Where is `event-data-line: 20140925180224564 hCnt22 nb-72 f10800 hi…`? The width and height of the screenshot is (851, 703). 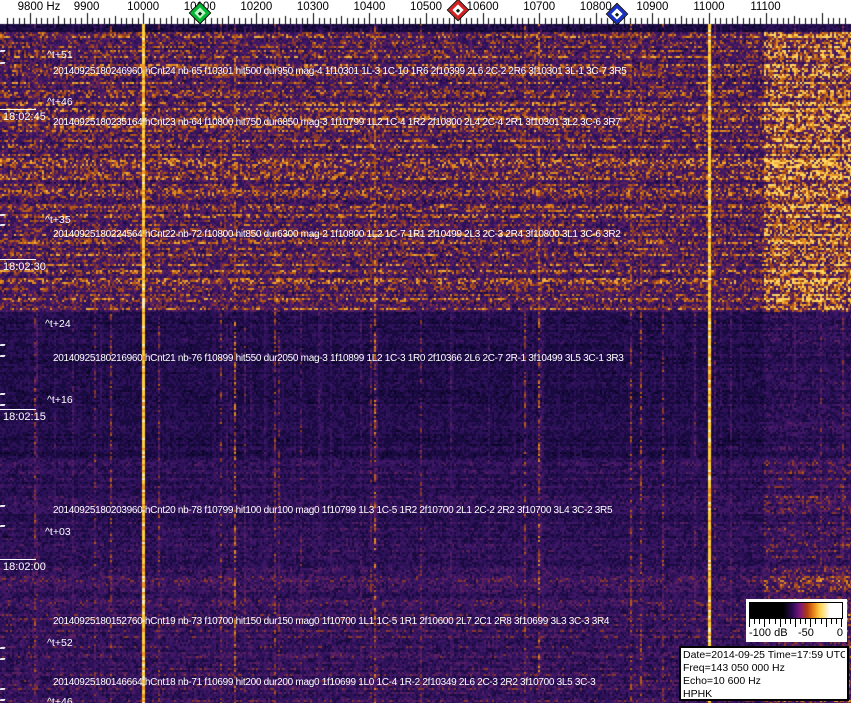
event-data-line: 20140925180224564 hCnt22 nb-72 f10800 hi… is located at coordinates (337, 234).